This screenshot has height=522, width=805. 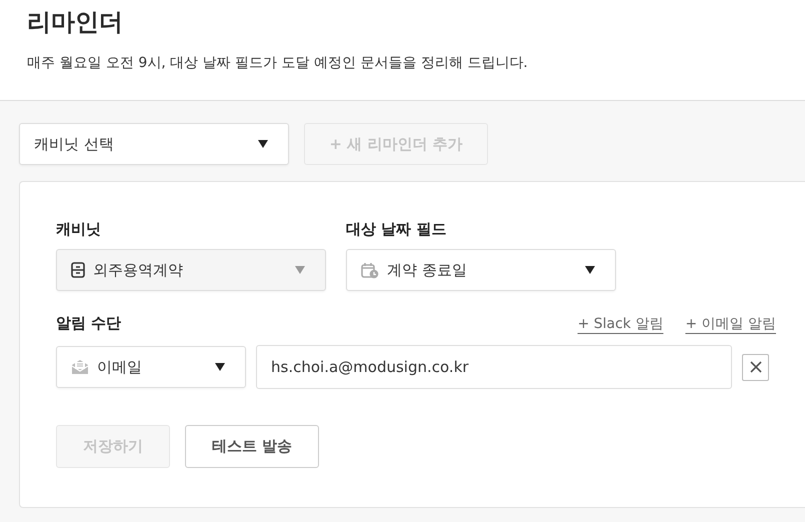 What do you see at coordinates (74, 144) in the screenshot?
I see `select-value: 캐비닛 선택` at bounding box center [74, 144].